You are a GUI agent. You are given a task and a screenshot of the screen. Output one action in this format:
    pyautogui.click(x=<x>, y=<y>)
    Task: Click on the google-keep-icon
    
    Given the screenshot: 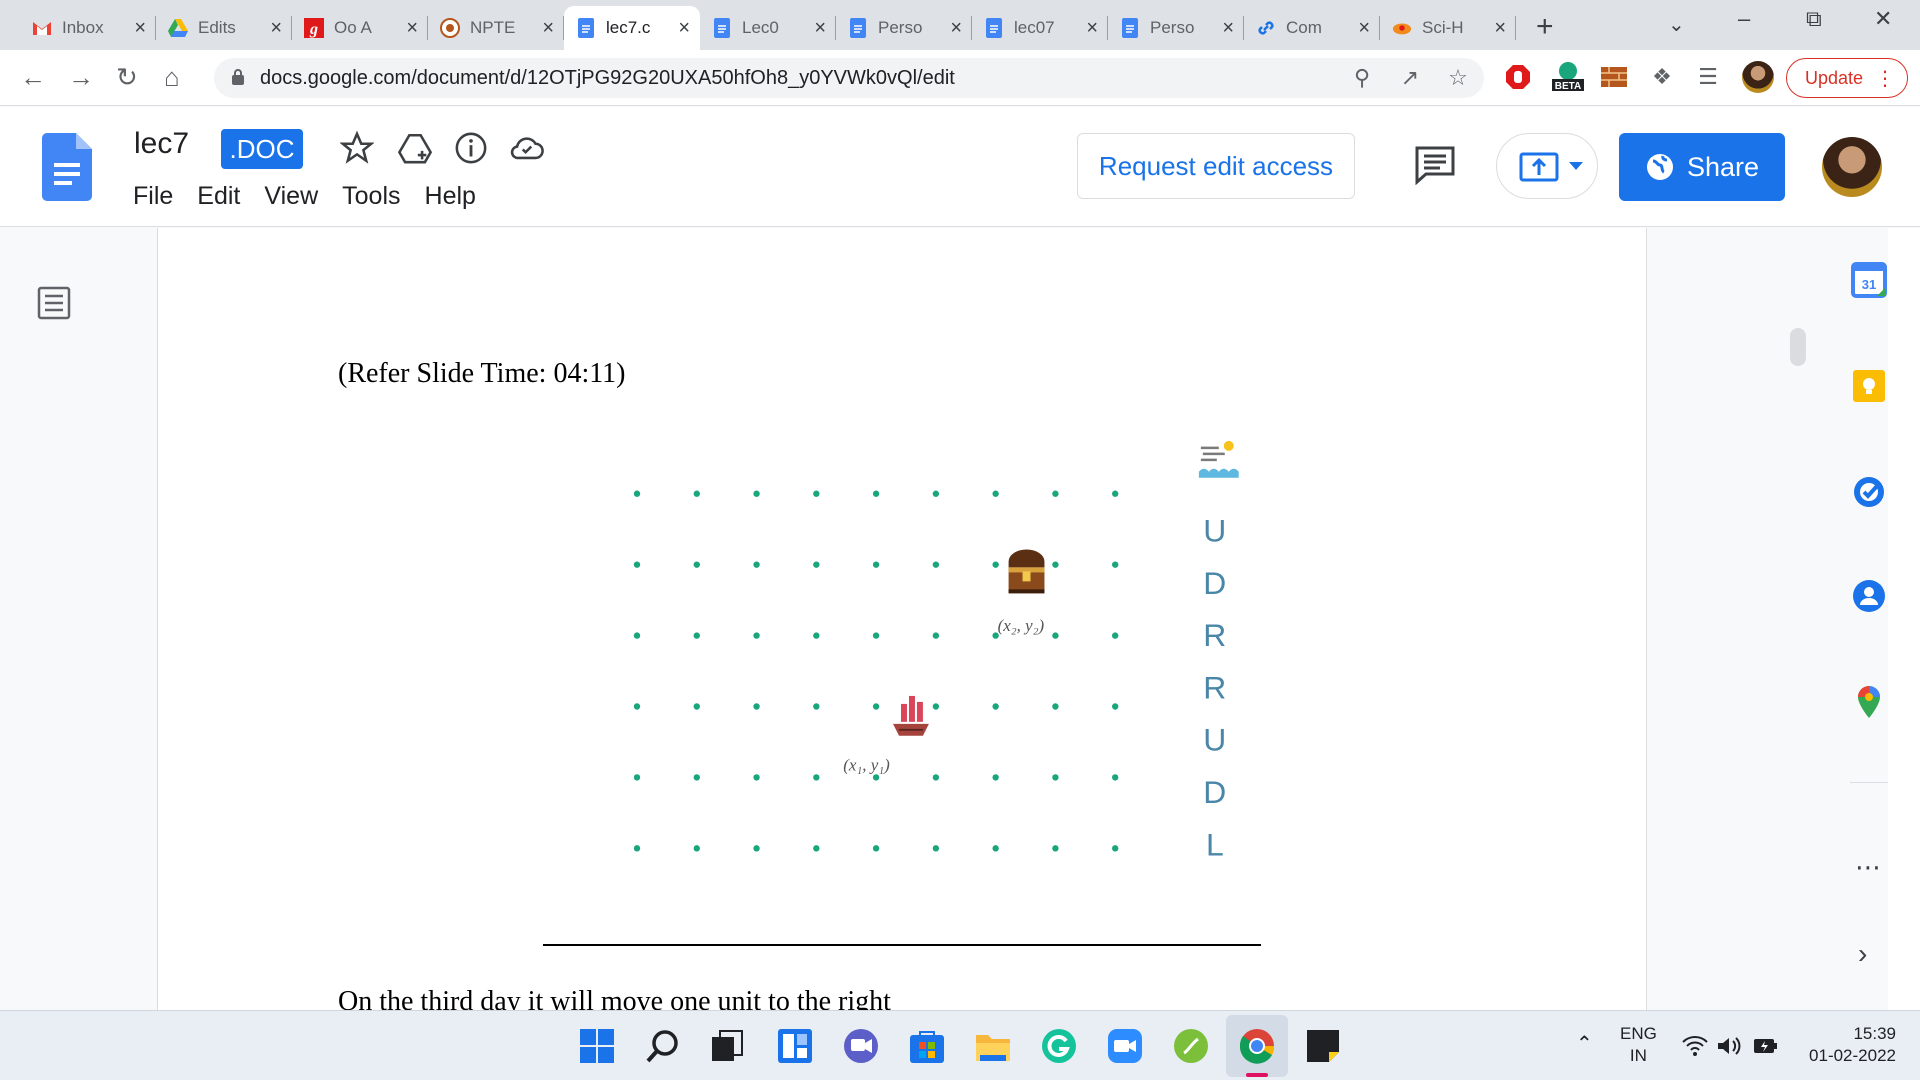 What is the action you would take?
    pyautogui.click(x=1869, y=386)
    